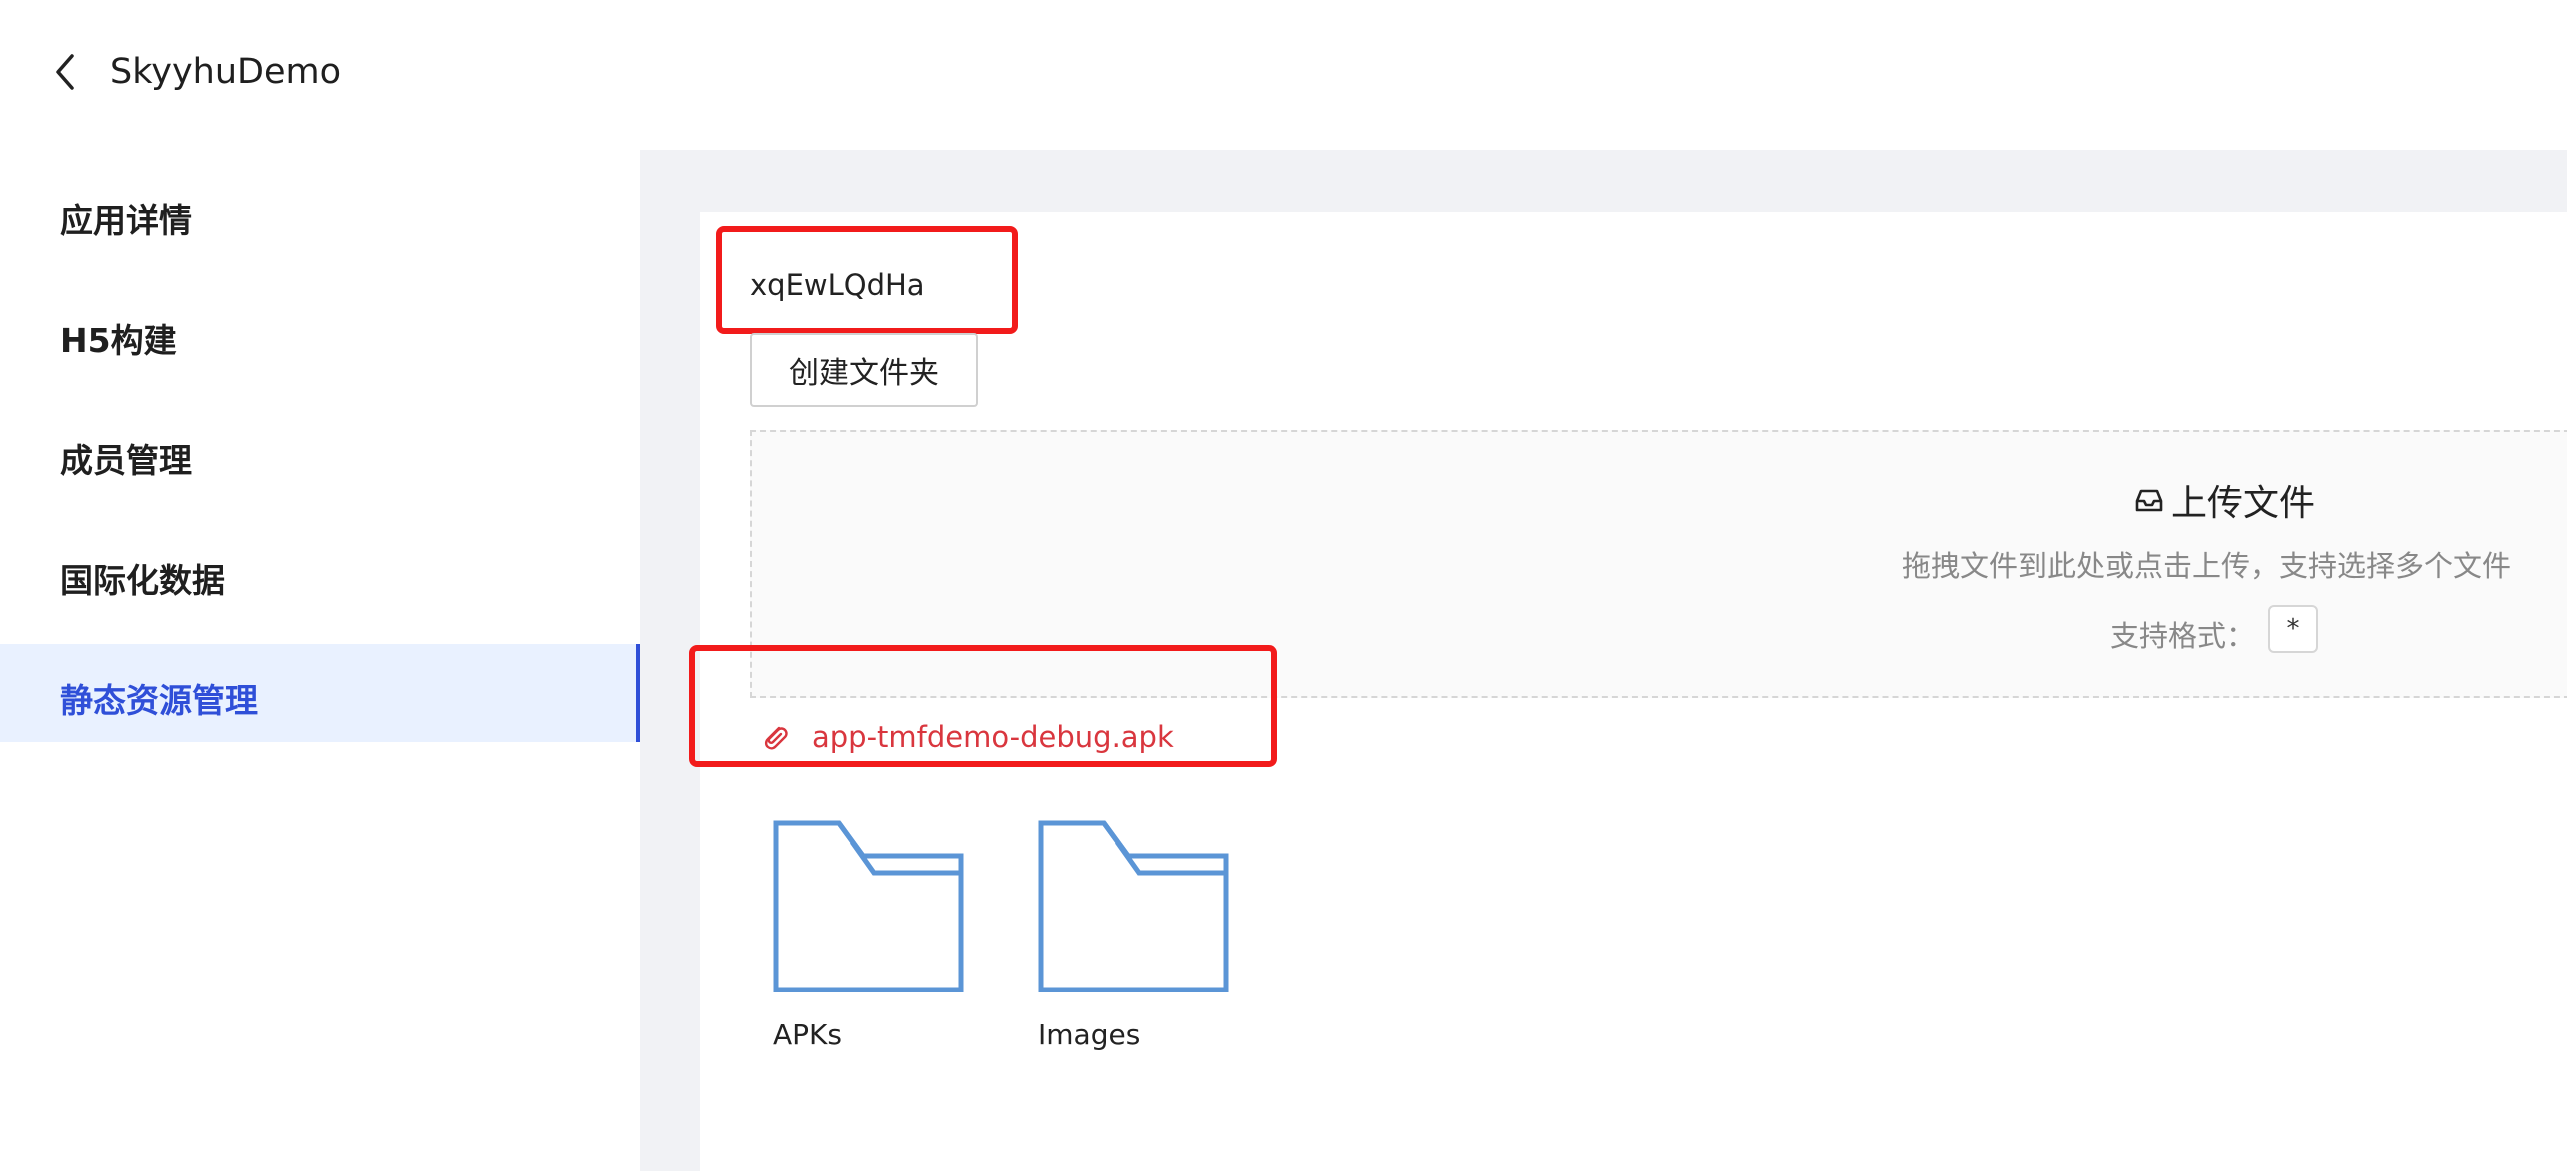 Image resolution: width=2567 pixels, height=1171 pixels. I want to click on folder-item-apks: APKs, so click(873, 950).